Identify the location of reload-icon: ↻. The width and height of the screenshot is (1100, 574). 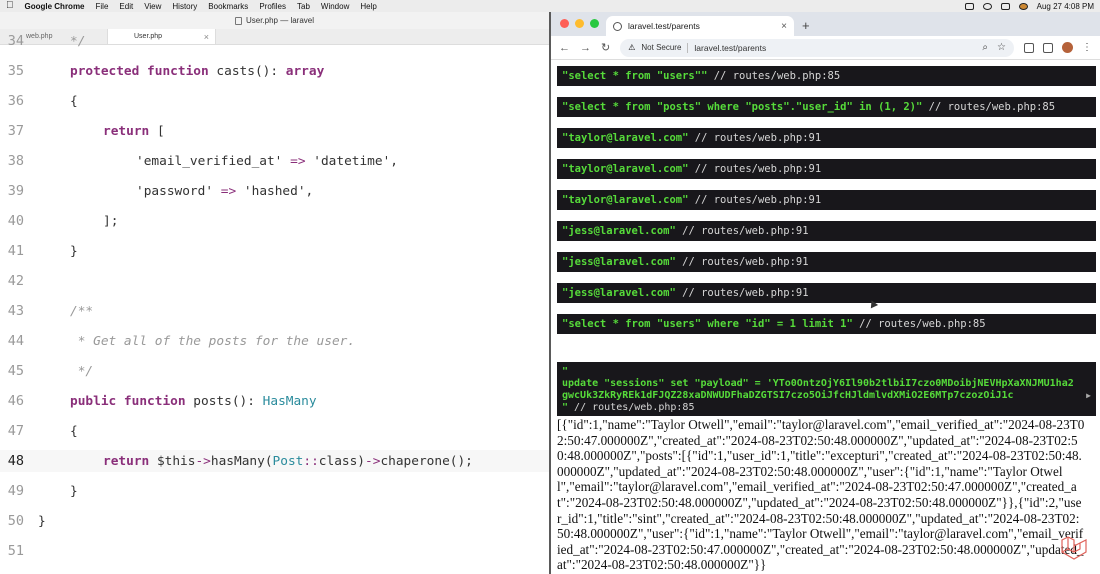
(605, 47).